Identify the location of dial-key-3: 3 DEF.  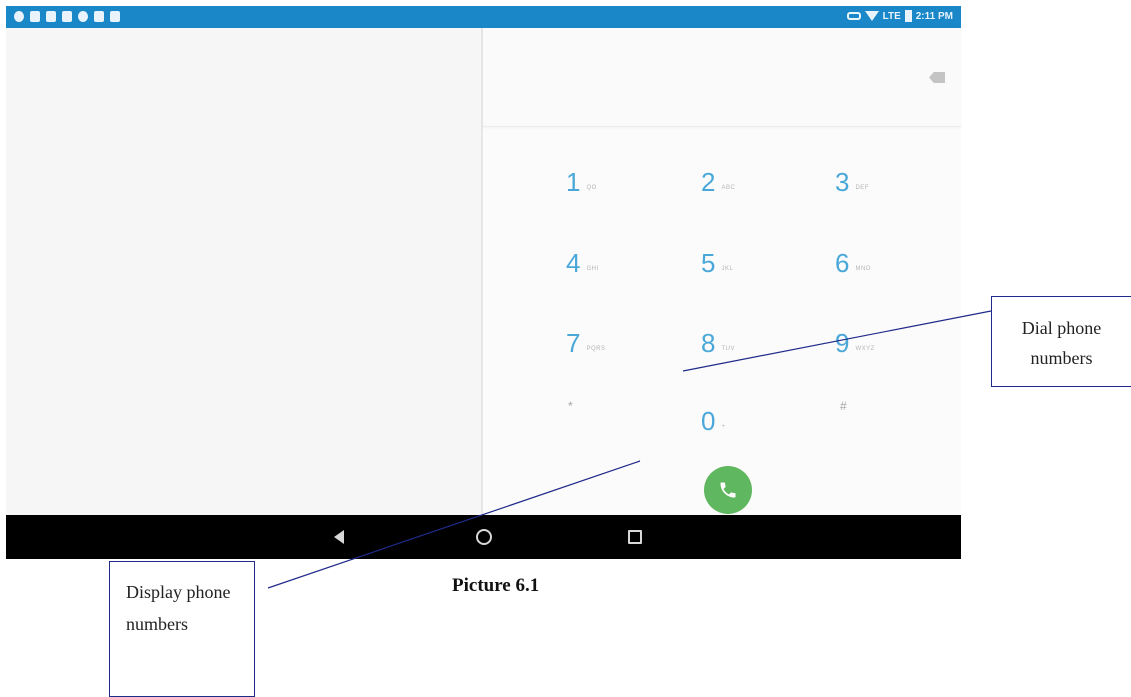
(852, 182).